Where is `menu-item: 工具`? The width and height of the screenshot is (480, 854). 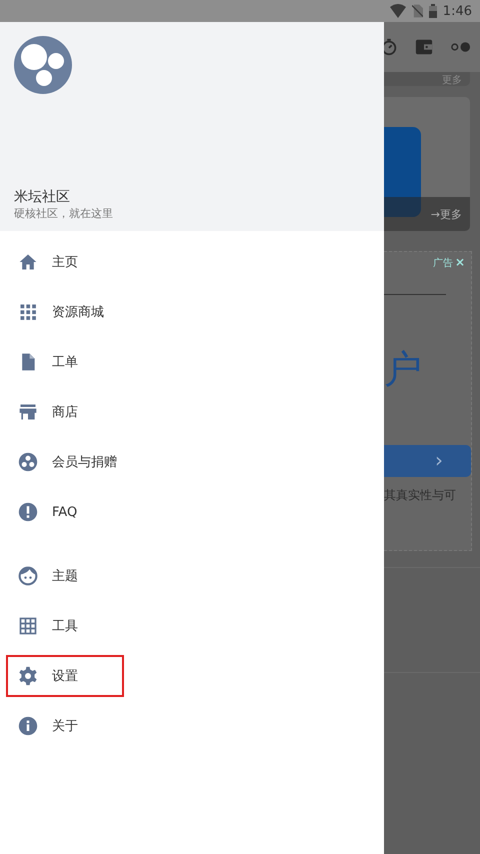 menu-item: 工具 is located at coordinates (65, 626).